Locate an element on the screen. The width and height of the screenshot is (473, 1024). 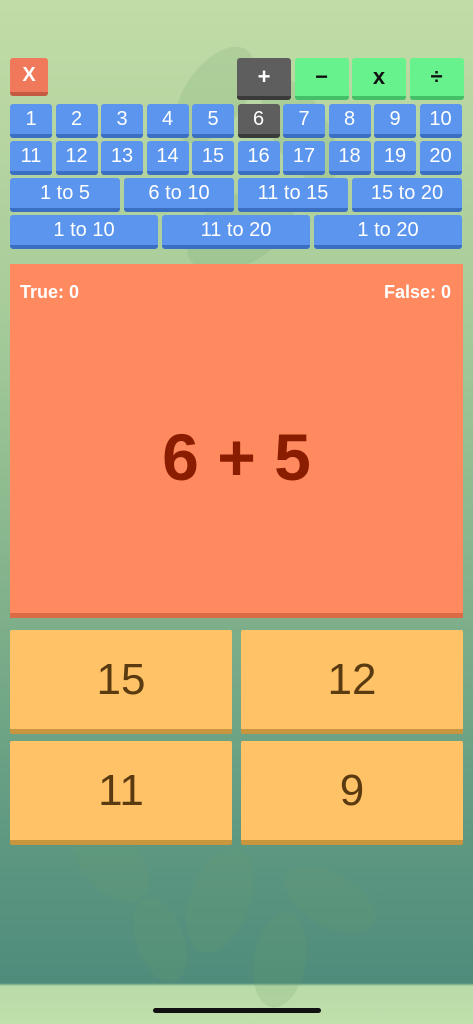
number-16-button-label: 16 is located at coordinates (258, 155).